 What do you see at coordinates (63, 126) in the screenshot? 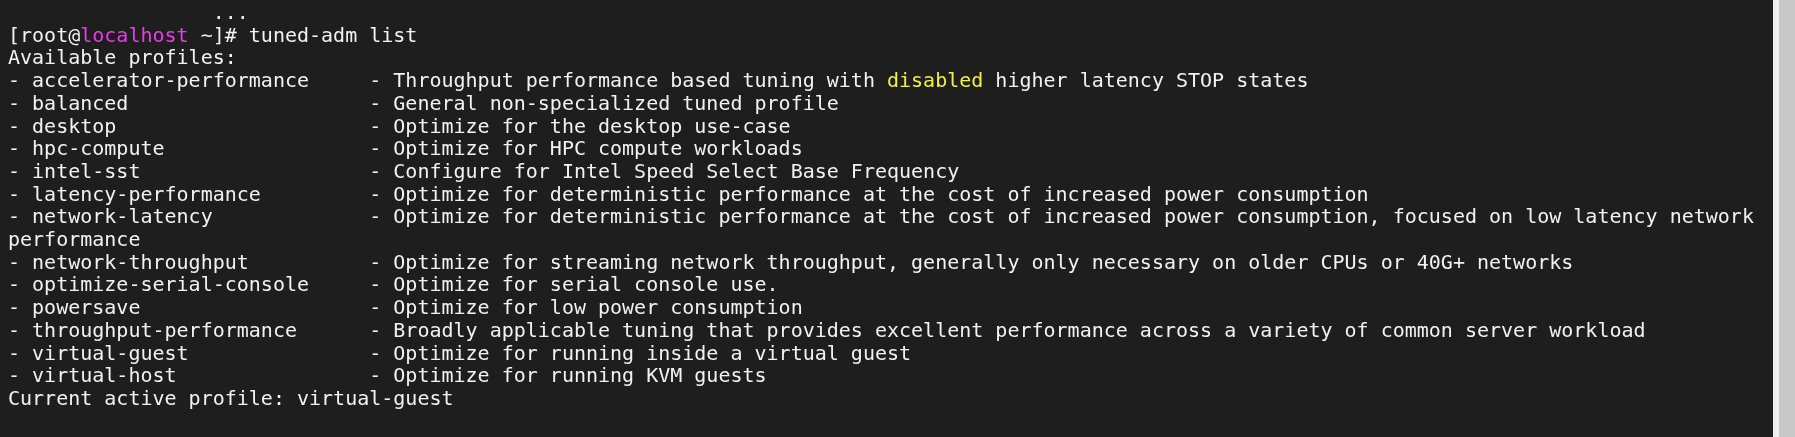
I see `profile-name: - desktop` at bounding box center [63, 126].